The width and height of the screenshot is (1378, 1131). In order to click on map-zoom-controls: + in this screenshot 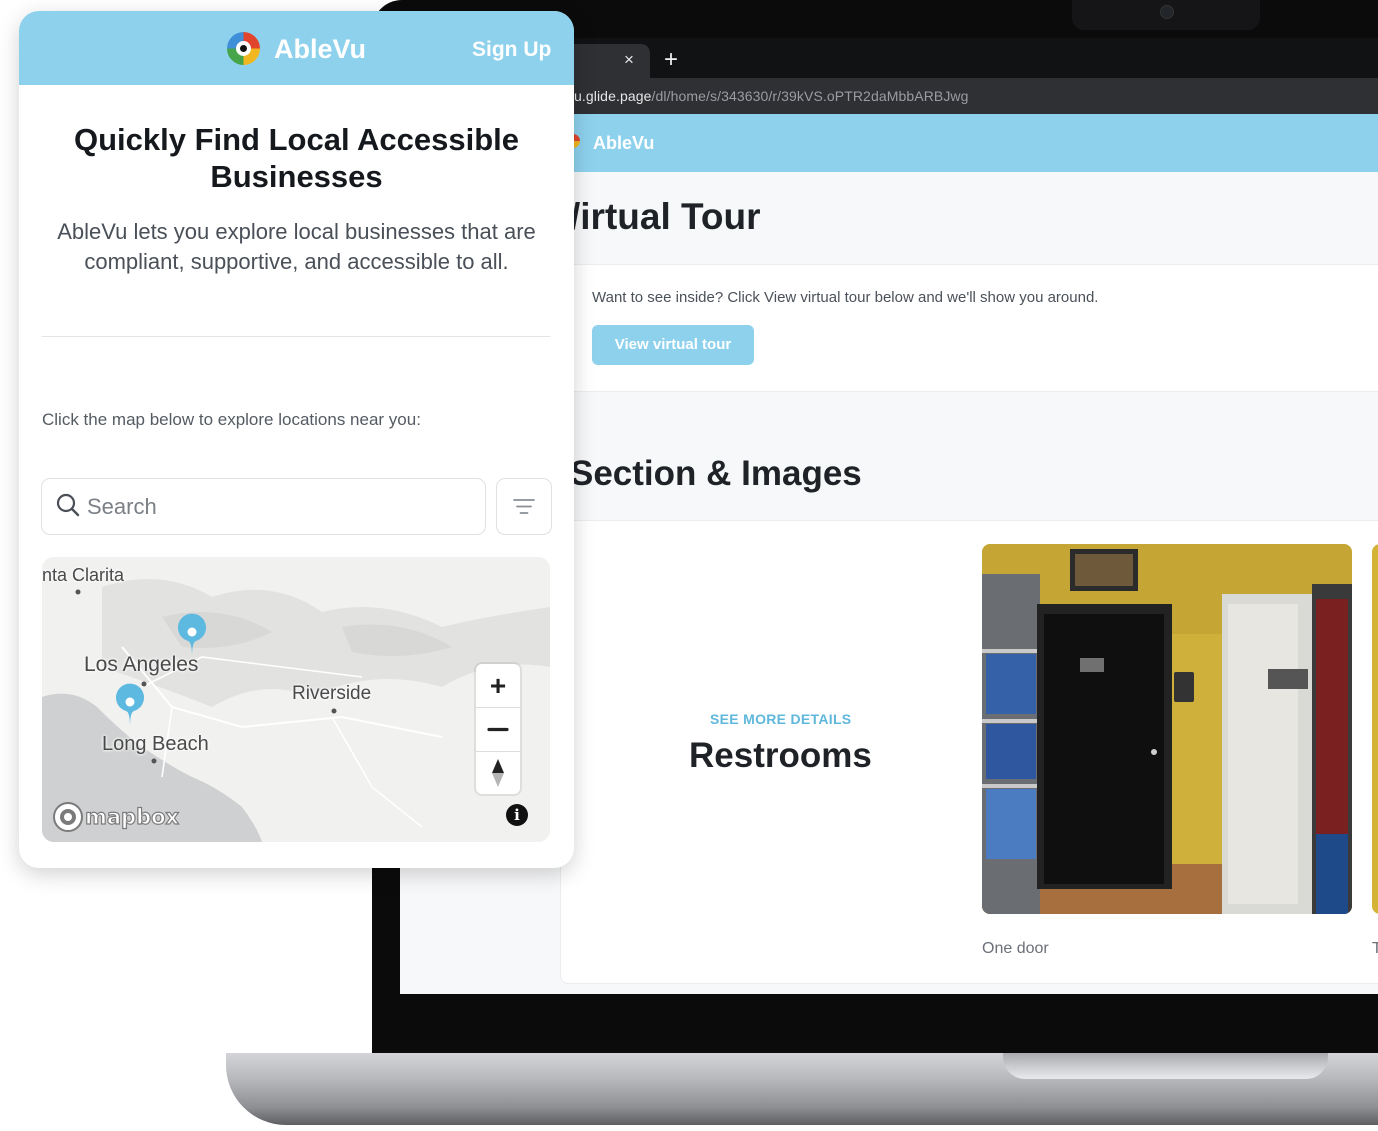, I will do `click(498, 729)`.